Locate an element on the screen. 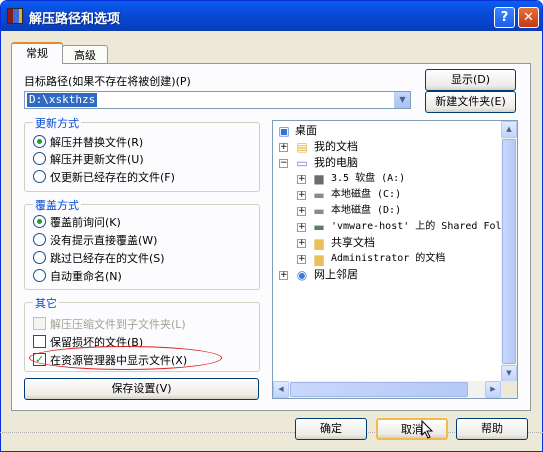 Image resolution: width=543 pixels, height=452 pixels. tree-label-disk-d: 本地磁盘 (D:) is located at coordinates (366, 210).